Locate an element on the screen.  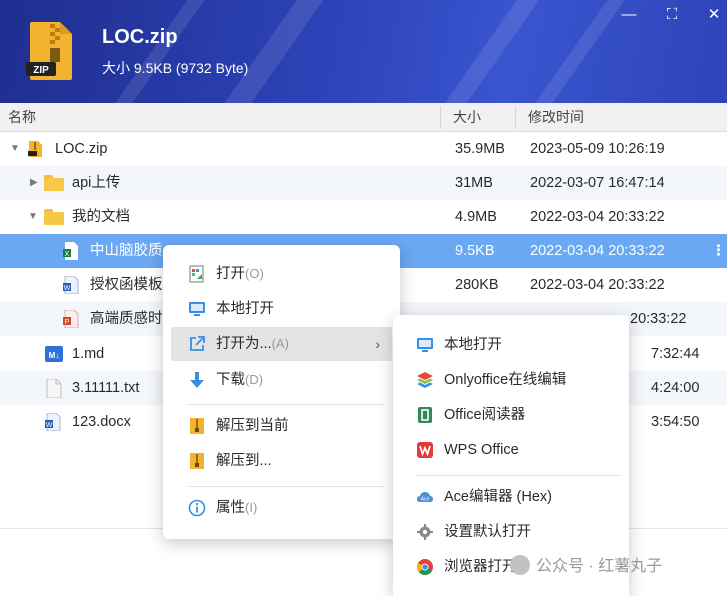
svg-text: P is located at coordinates (67, 322).